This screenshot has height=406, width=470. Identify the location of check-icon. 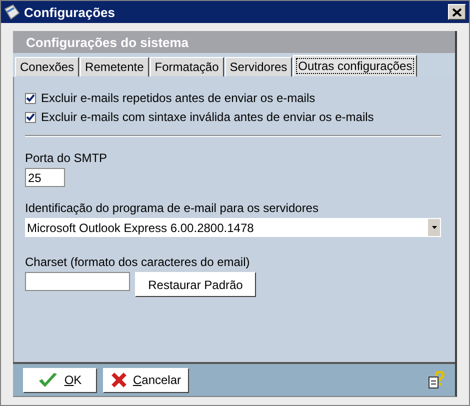
(48, 380).